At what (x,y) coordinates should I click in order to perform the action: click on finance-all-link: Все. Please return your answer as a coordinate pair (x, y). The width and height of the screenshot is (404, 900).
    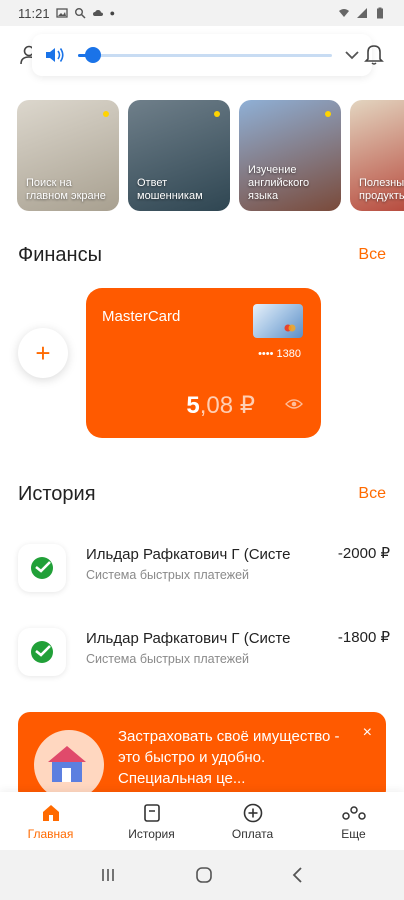
    Looking at the image, I should click on (372, 255).